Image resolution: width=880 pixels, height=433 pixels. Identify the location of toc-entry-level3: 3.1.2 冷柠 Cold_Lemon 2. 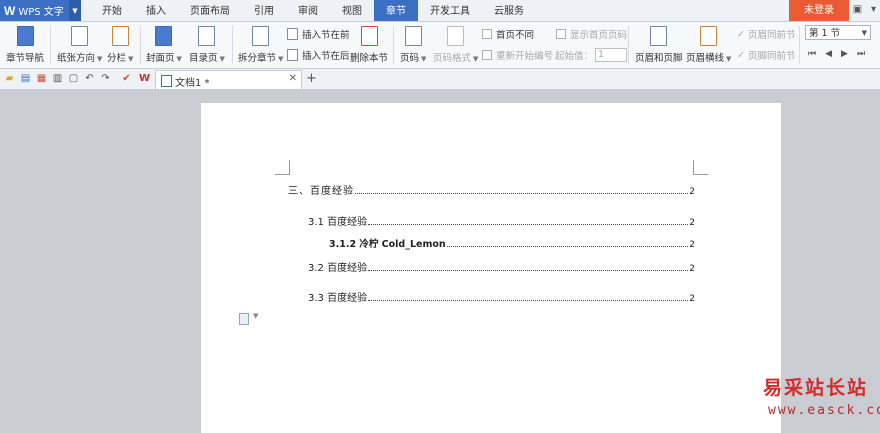
(512, 243).